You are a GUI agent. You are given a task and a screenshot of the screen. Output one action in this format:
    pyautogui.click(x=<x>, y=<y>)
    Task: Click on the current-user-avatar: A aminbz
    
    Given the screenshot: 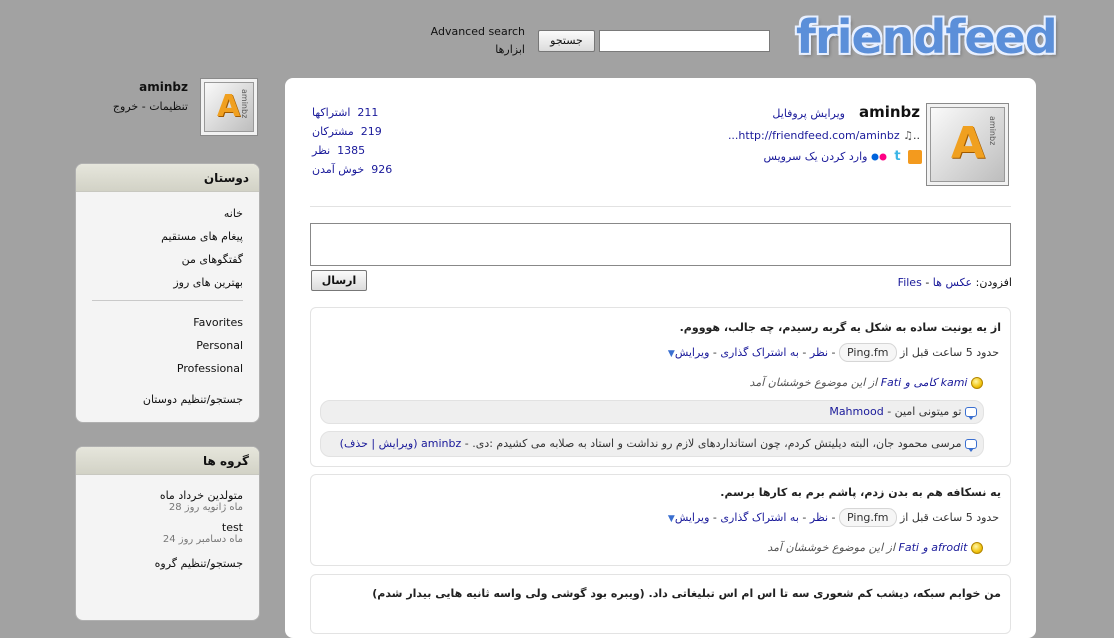 What is the action you would take?
    pyautogui.click(x=229, y=107)
    